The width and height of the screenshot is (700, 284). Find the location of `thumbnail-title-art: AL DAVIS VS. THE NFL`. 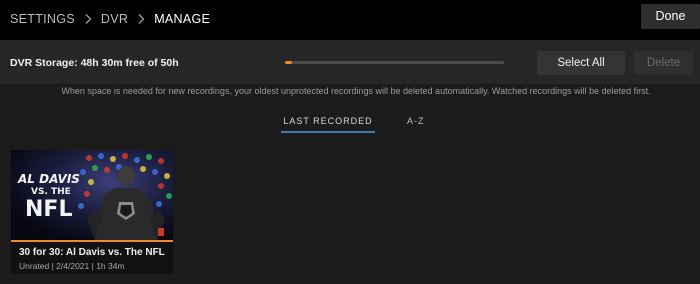

thumbnail-title-art: AL DAVIS VS. THE NFL is located at coordinates (48, 197).